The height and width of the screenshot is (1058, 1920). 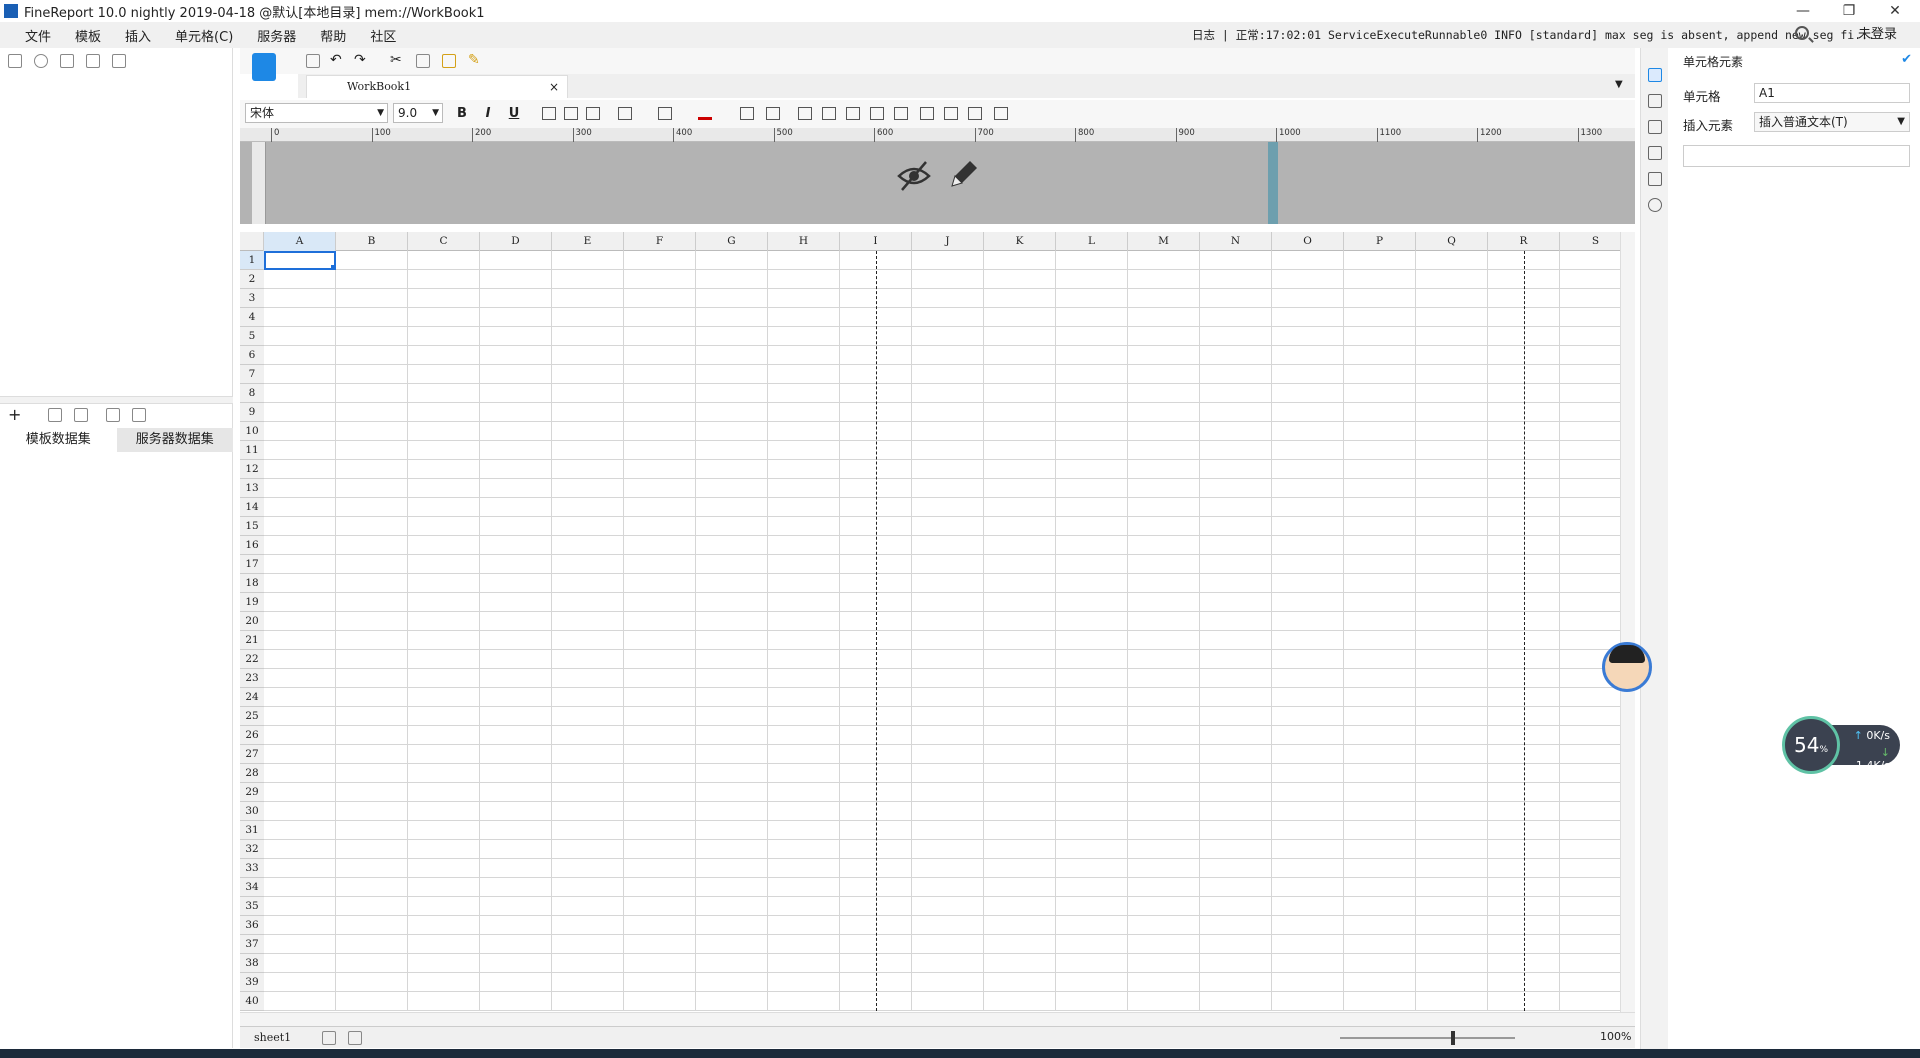 I want to click on row-header-3: 3, so click(x=252, y=298).